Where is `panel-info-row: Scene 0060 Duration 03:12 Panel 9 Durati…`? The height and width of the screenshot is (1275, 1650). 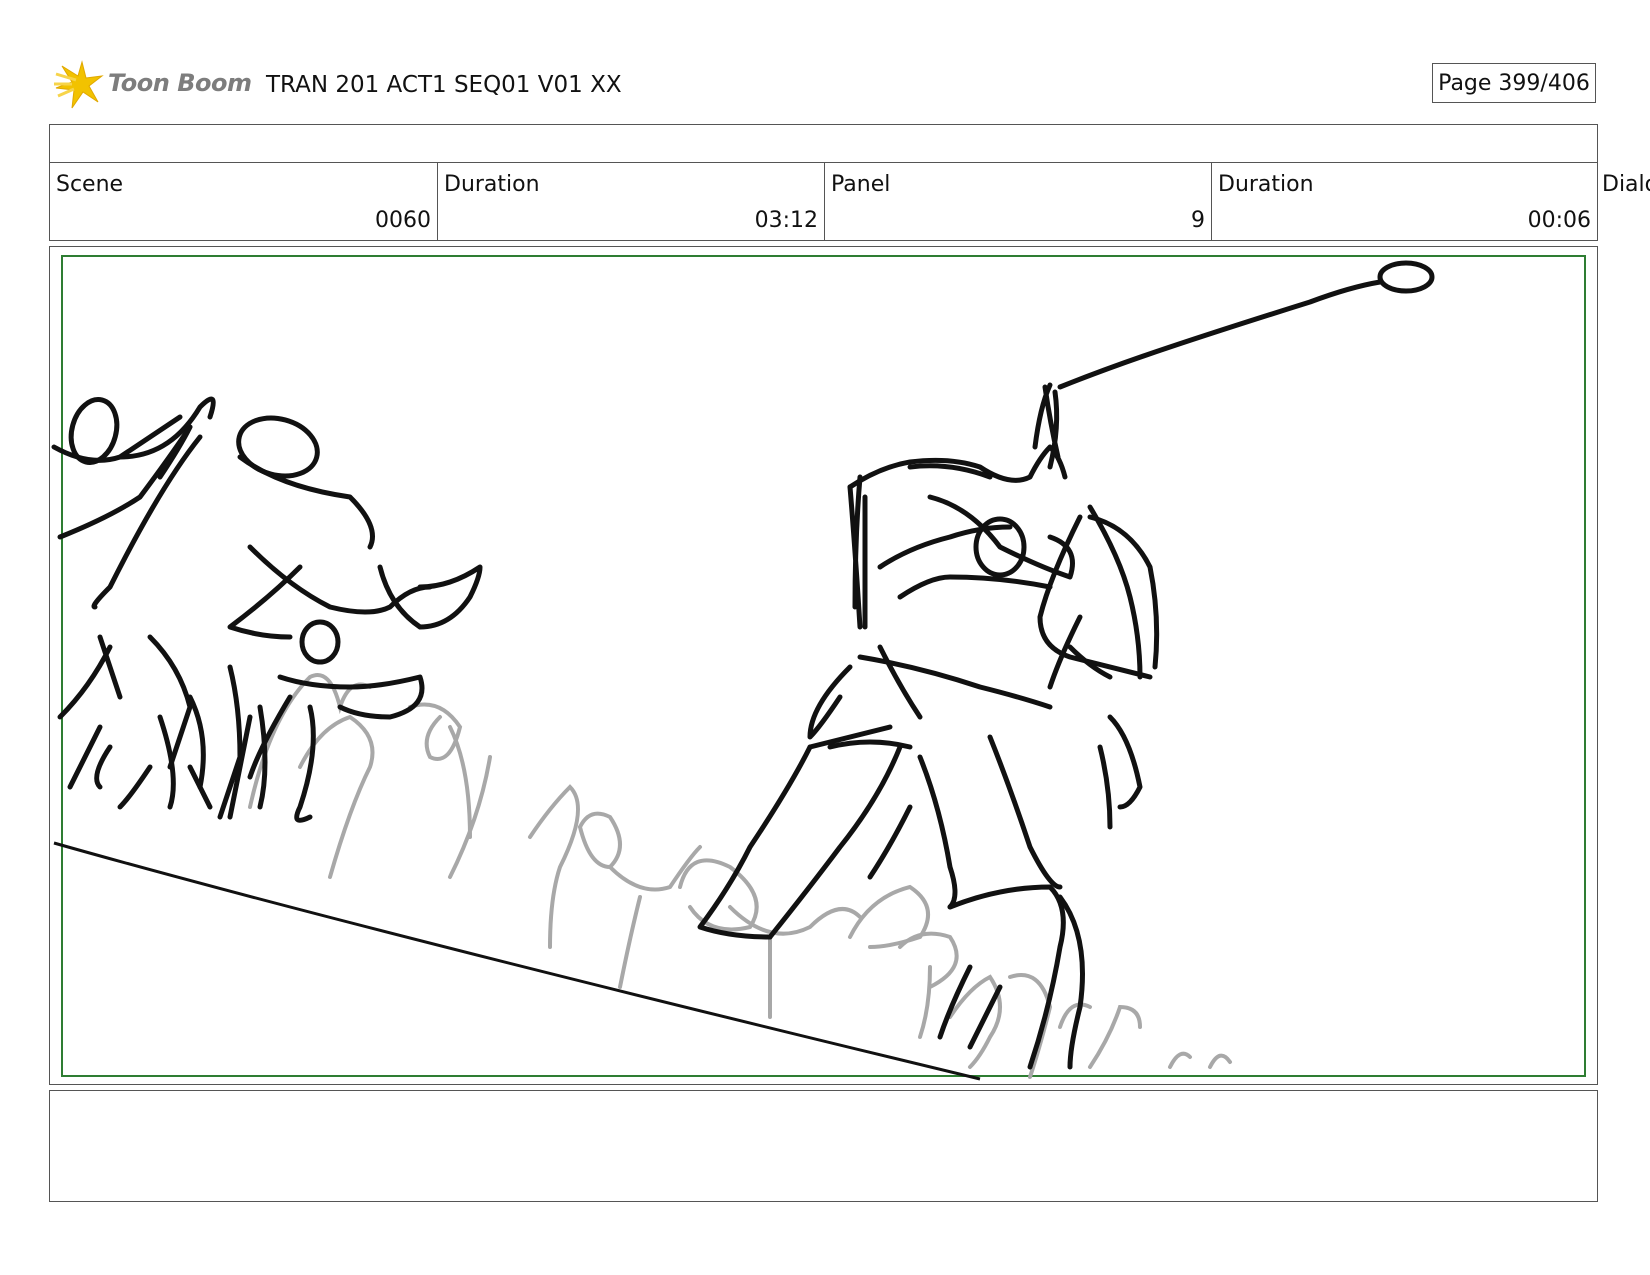
panel-info-row: Scene 0060 Duration 03:12 Panel 9 Durati… is located at coordinates (823, 201).